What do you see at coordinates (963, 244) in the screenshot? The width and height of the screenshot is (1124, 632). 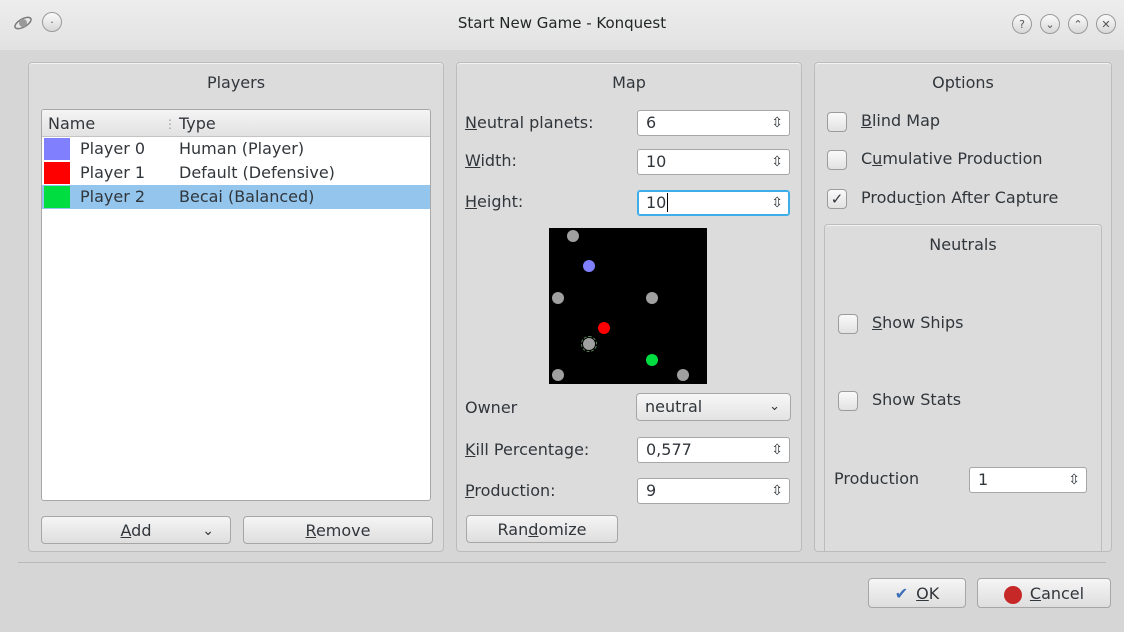 I see `neutrals-title: Neutrals` at bounding box center [963, 244].